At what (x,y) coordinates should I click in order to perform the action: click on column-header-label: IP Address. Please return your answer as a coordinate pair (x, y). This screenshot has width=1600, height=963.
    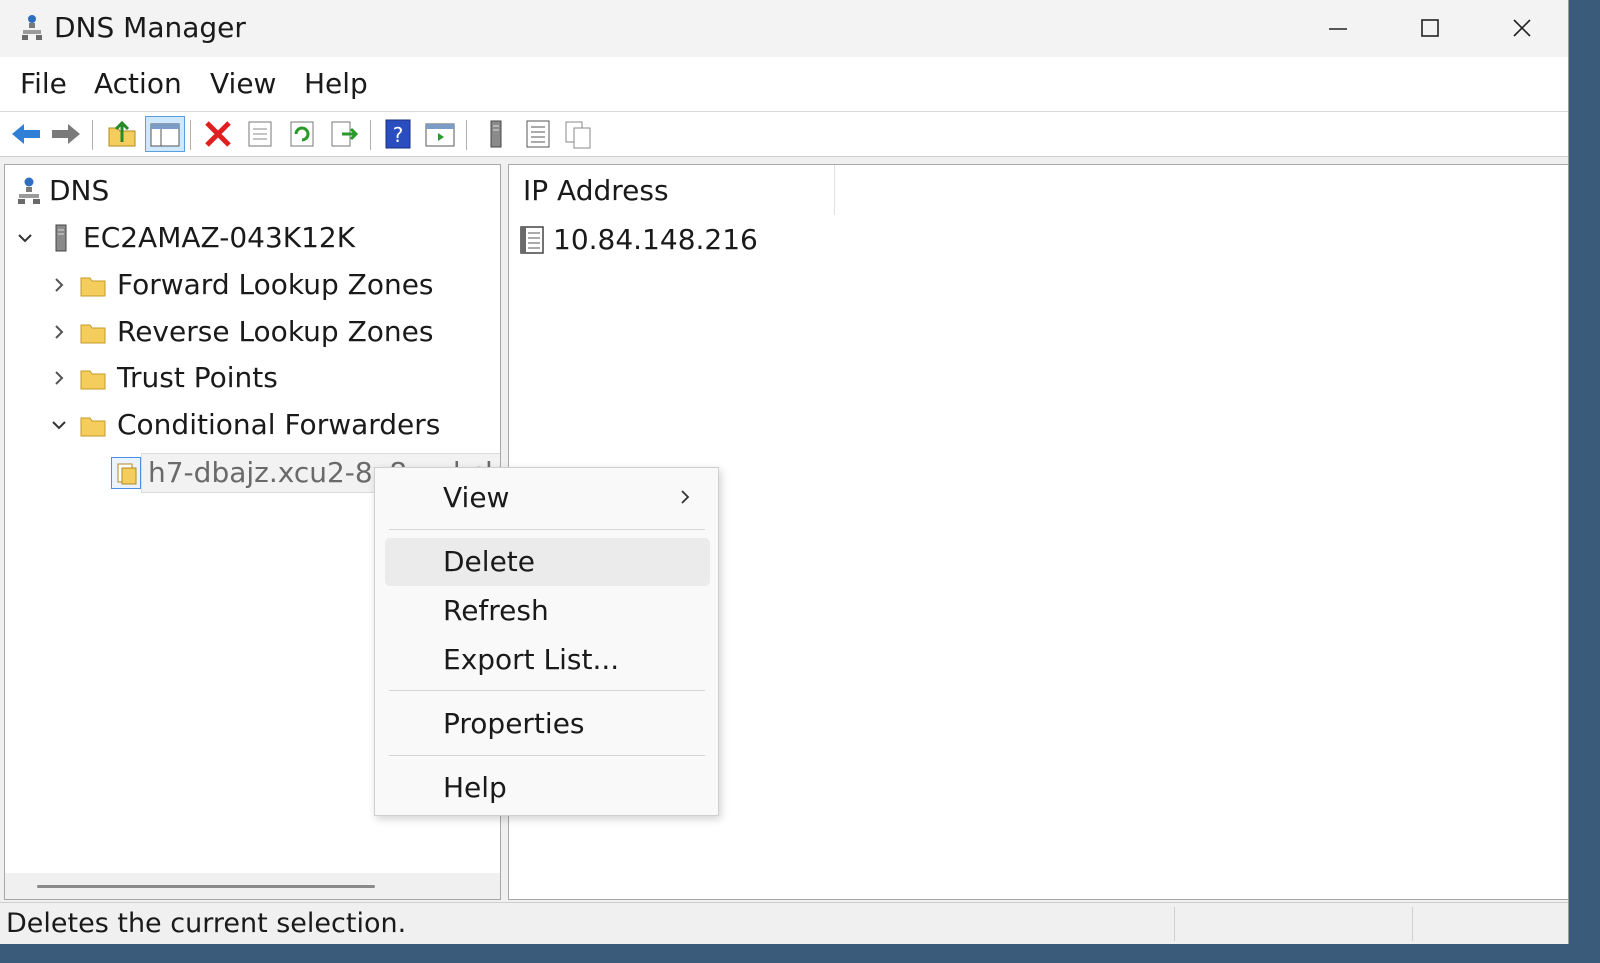
    Looking at the image, I should click on (596, 190).